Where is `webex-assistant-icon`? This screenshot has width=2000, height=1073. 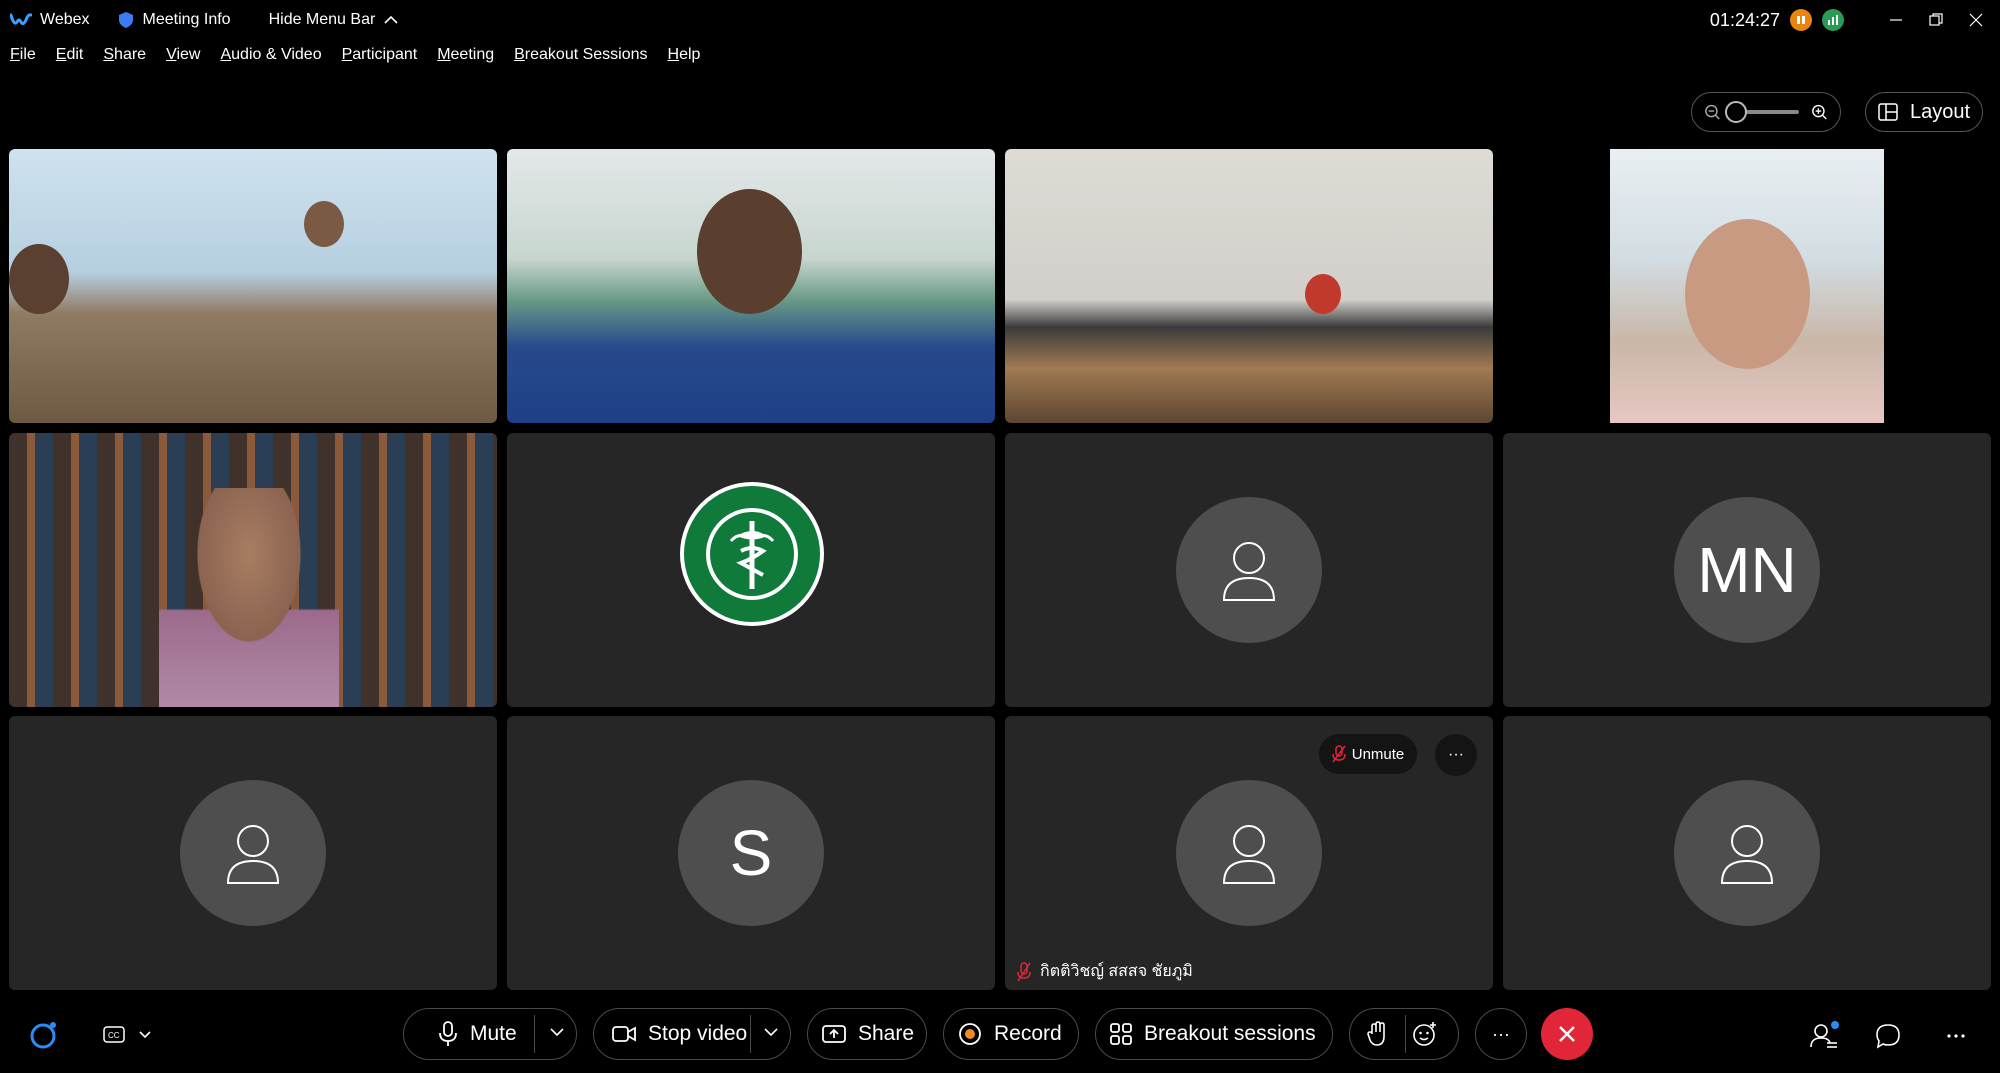 webex-assistant-icon is located at coordinates (44, 1035).